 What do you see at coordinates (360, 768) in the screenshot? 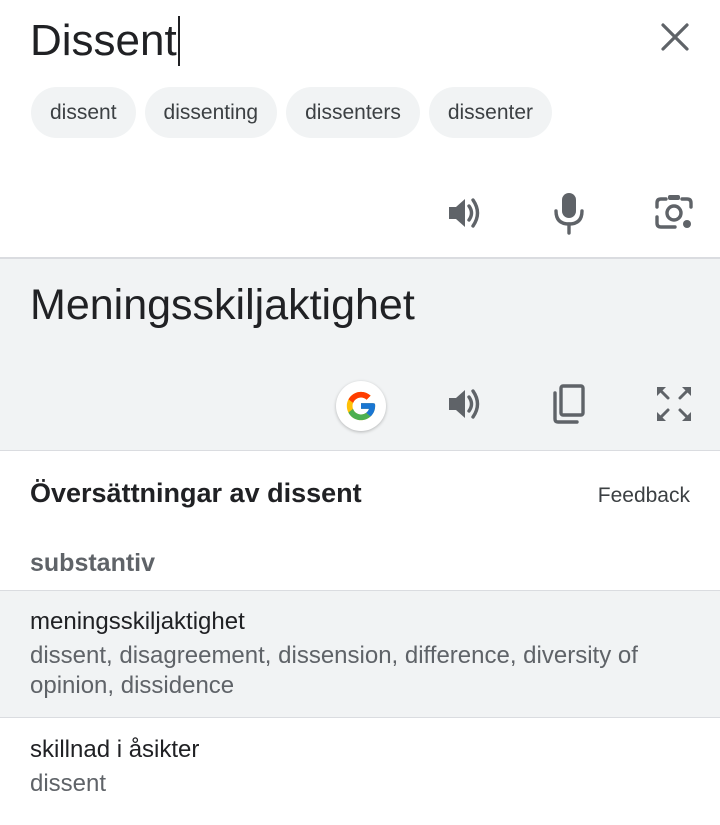
I see `translation-entry: skillnad i åsikter dissent` at bounding box center [360, 768].